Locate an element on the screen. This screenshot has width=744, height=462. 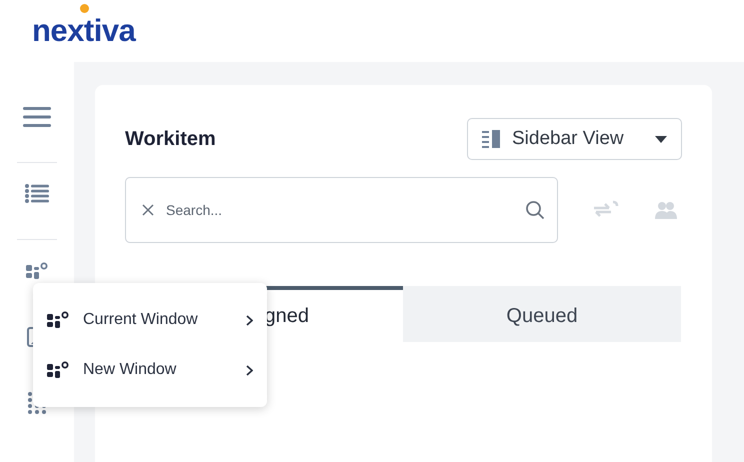
panel-title: Workitem is located at coordinates (170, 139).